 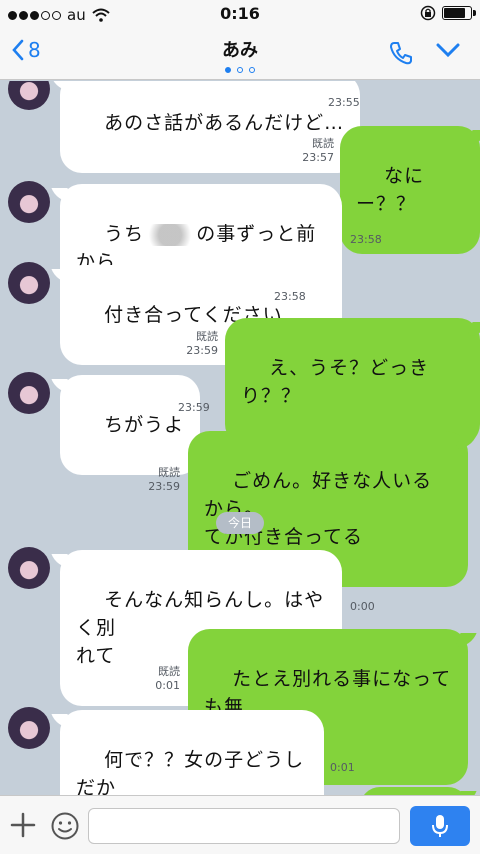 I want to click on message-time: 23:57, so click(x=318, y=157).